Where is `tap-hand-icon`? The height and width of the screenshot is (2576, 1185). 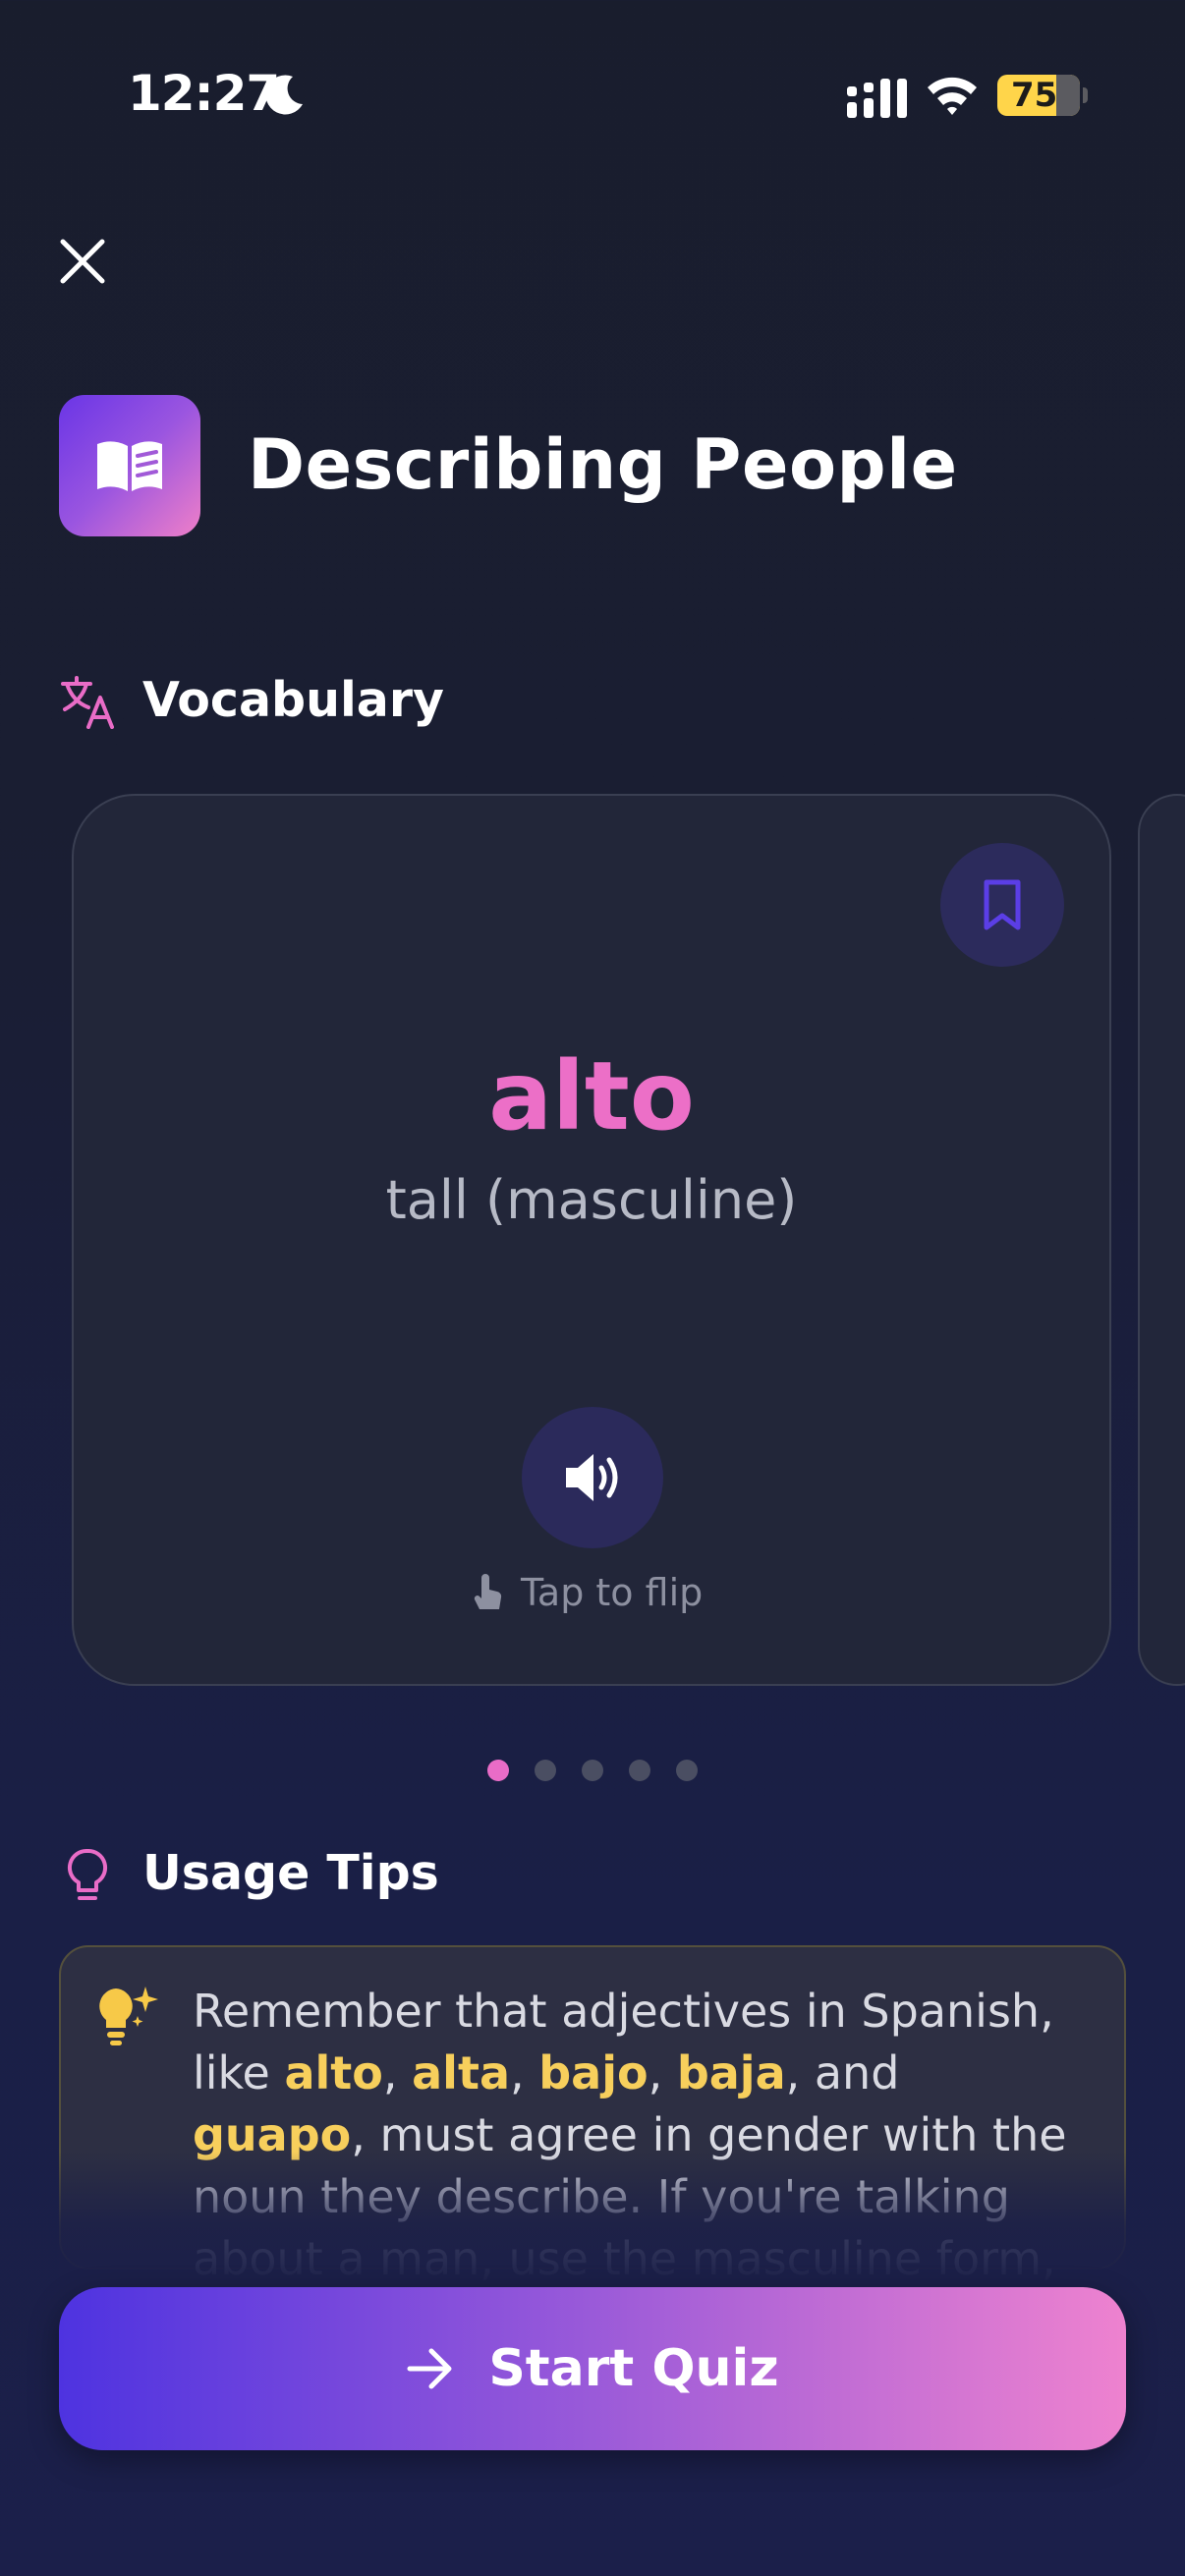 tap-hand-icon is located at coordinates (488, 1591).